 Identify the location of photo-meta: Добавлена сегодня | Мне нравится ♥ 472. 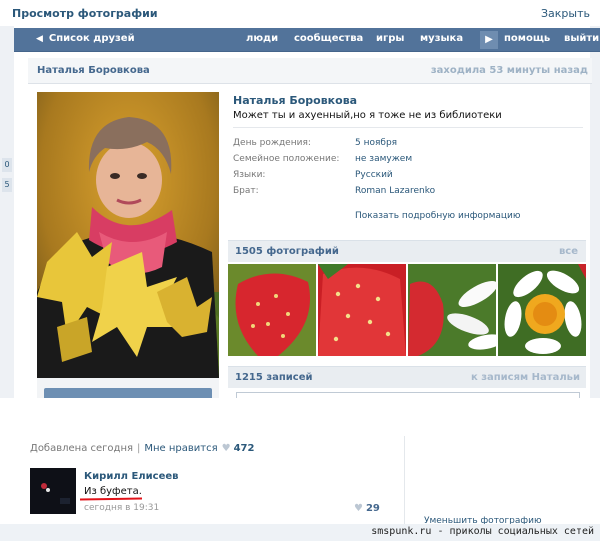
(142, 448).